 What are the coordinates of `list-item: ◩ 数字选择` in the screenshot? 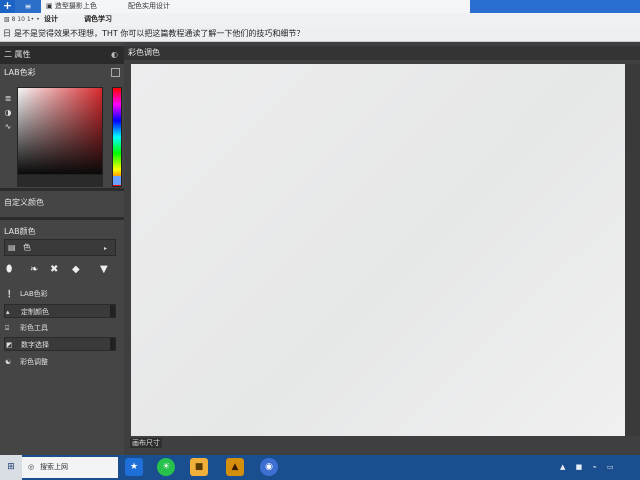 It's located at (60, 344).